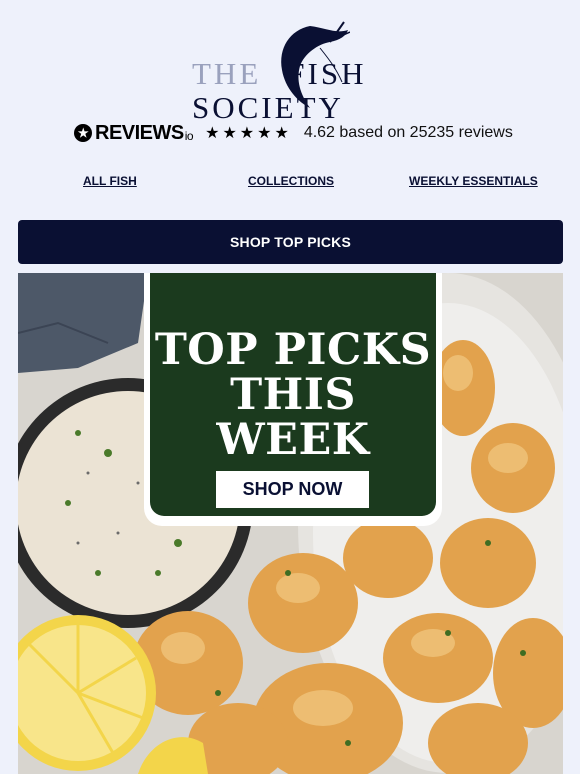  Describe the element at coordinates (268, 107) in the screenshot. I see `brand-line-2: SOCIETY` at that location.